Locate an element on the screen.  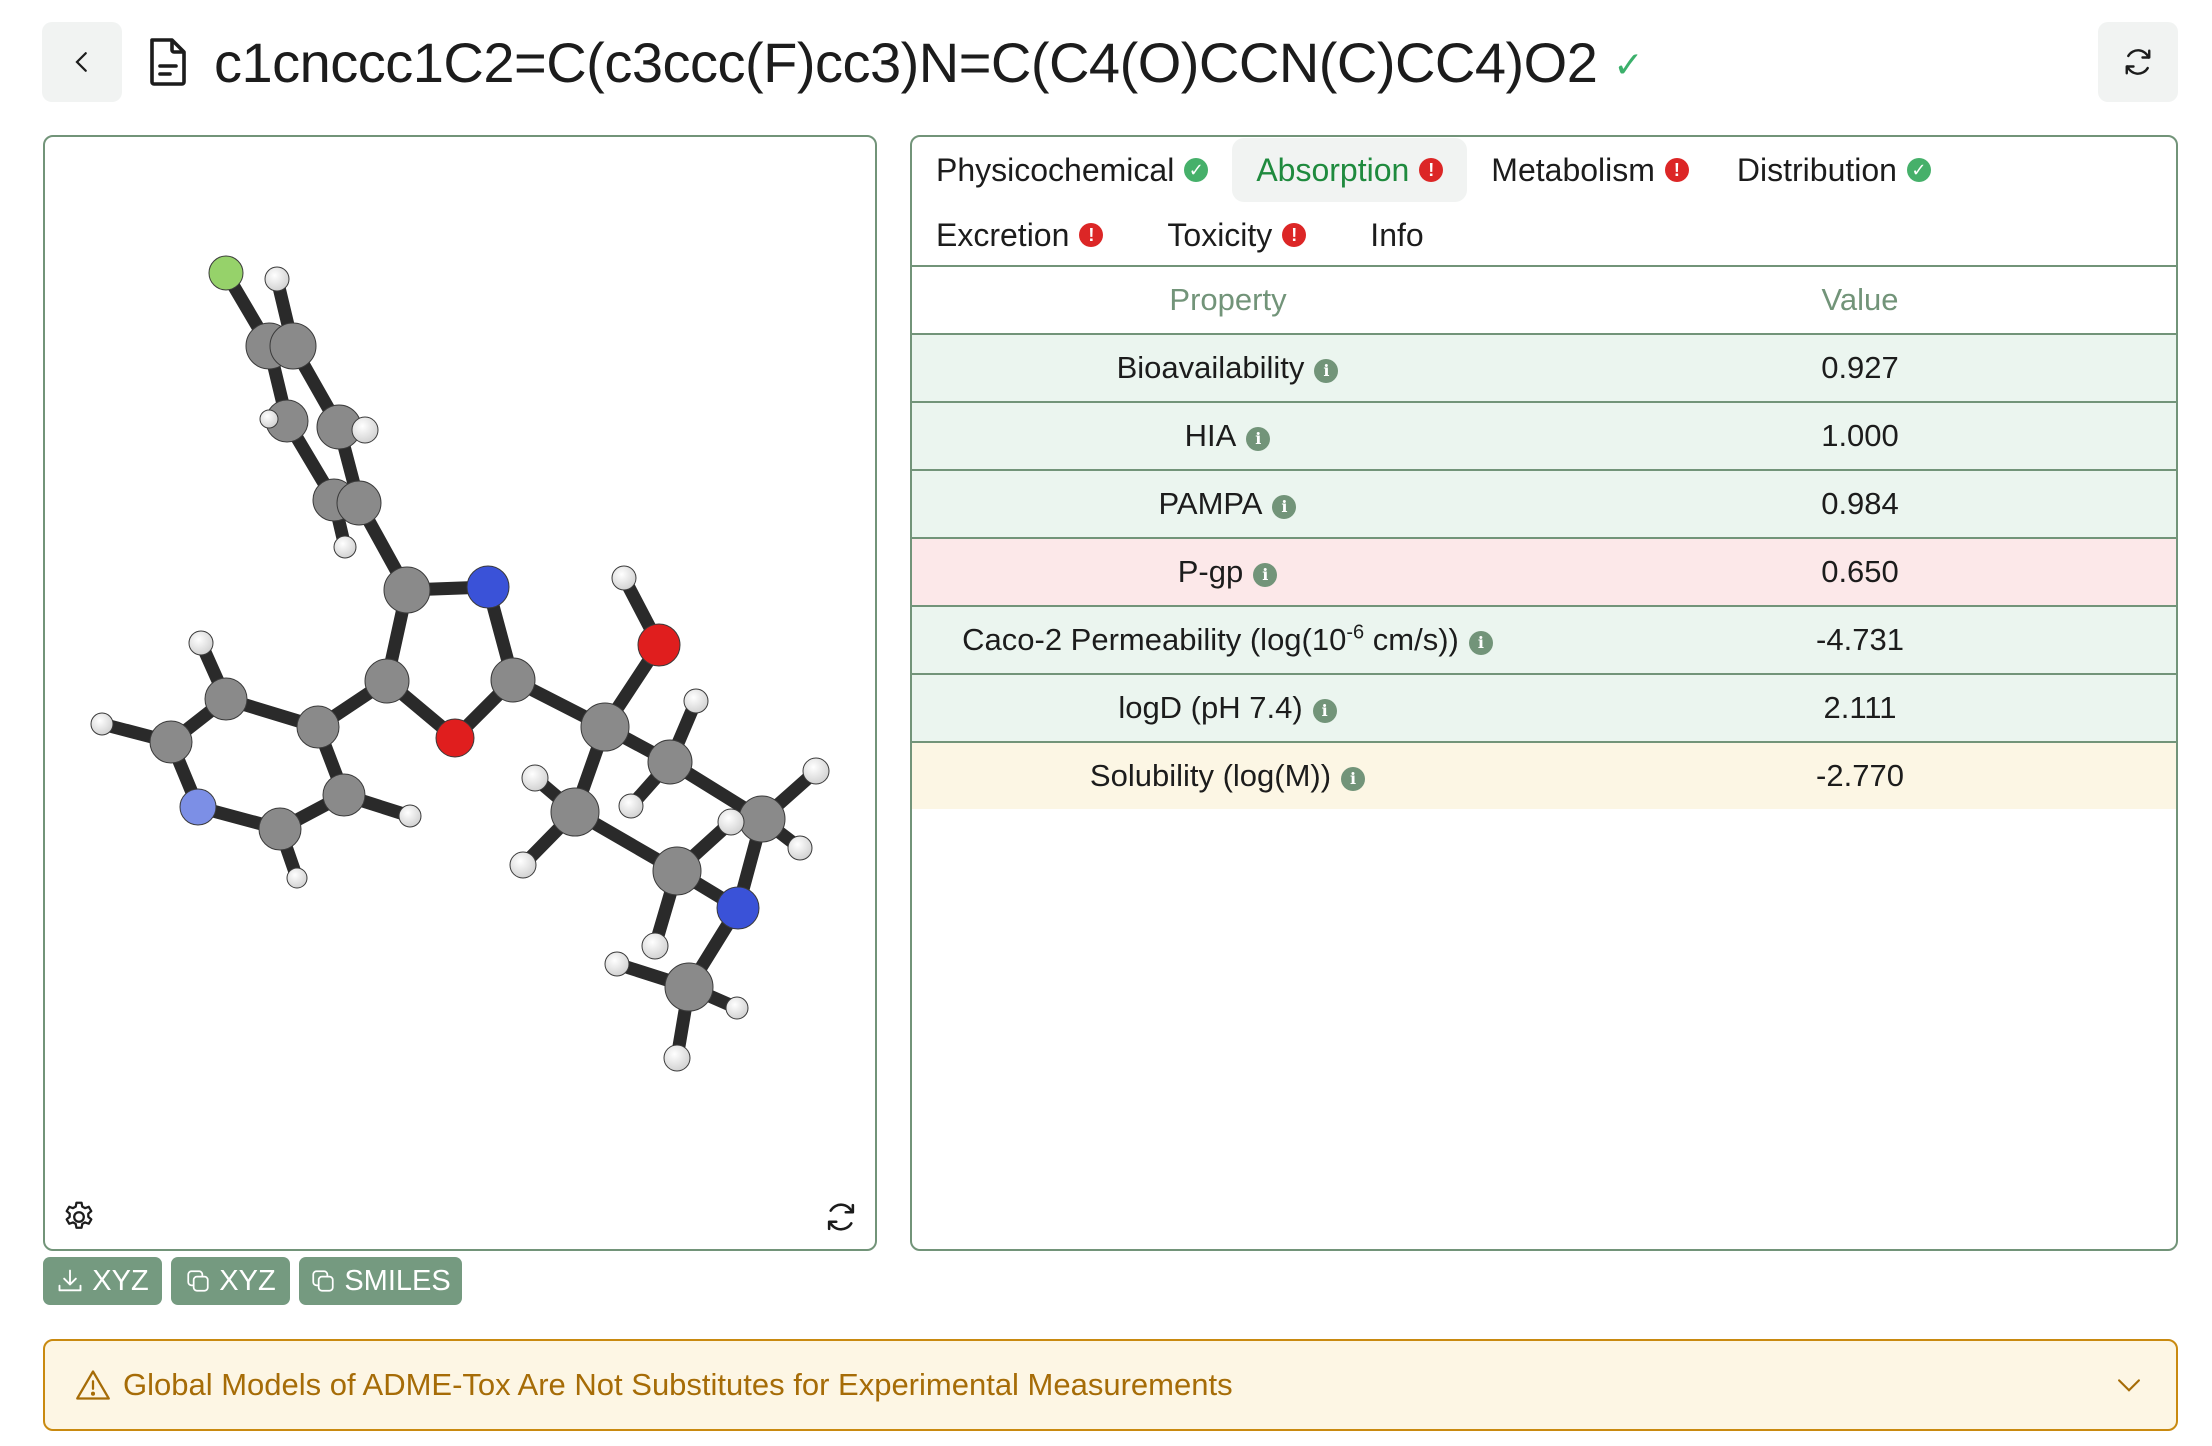
copy-smiles-button: SMILES is located at coordinates (380, 1281).